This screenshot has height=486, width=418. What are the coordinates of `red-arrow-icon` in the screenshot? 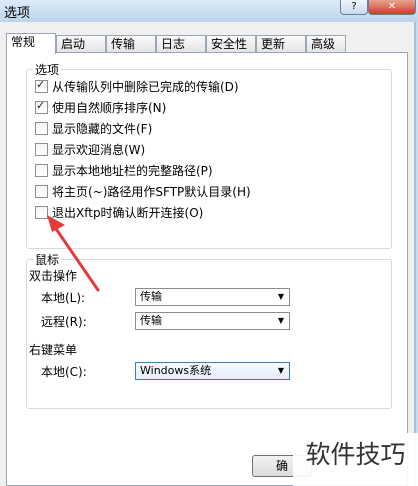 It's located at (73, 253).